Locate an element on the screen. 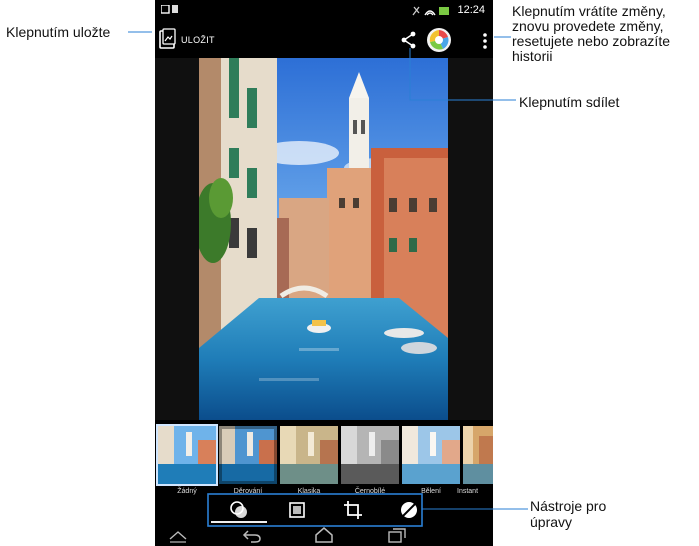  callout-tools-line-1: Nástroje pro is located at coordinates (568, 506).